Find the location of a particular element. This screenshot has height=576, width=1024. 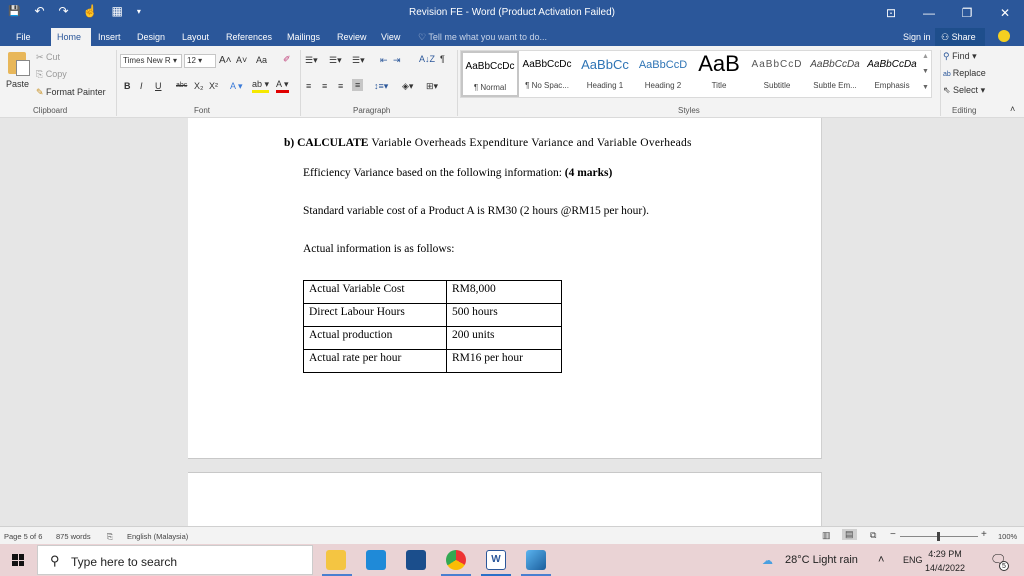

feedback-smiley-icon is located at coordinates (1004, 36).